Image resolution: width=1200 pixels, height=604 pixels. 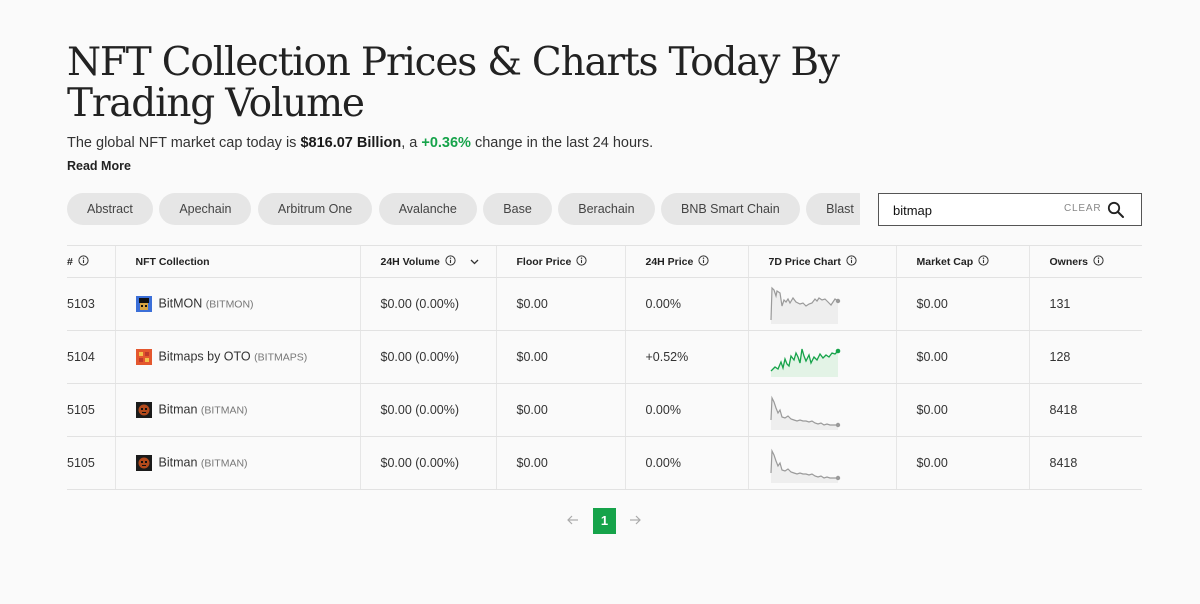 What do you see at coordinates (1069, 261) in the screenshot?
I see `header-owners-label: Owners` at bounding box center [1069, 261].